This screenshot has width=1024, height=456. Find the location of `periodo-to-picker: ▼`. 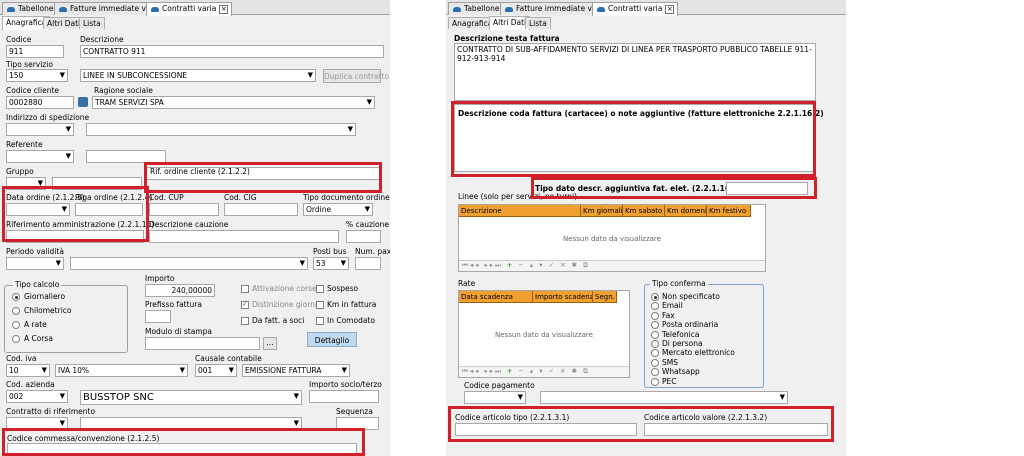

periodo-to-picker: ▼ is located at coordinates (189, 263).